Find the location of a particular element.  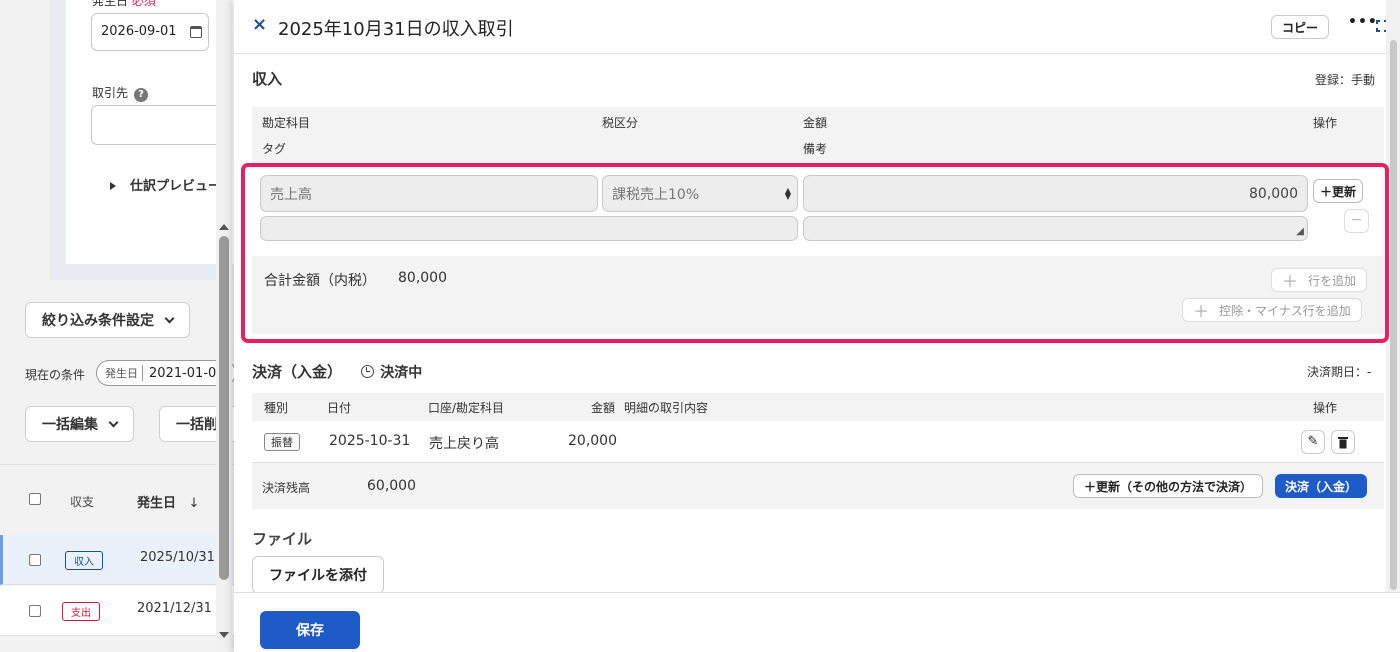

partner-label: 取引先? is located at coordinates (120, 93).